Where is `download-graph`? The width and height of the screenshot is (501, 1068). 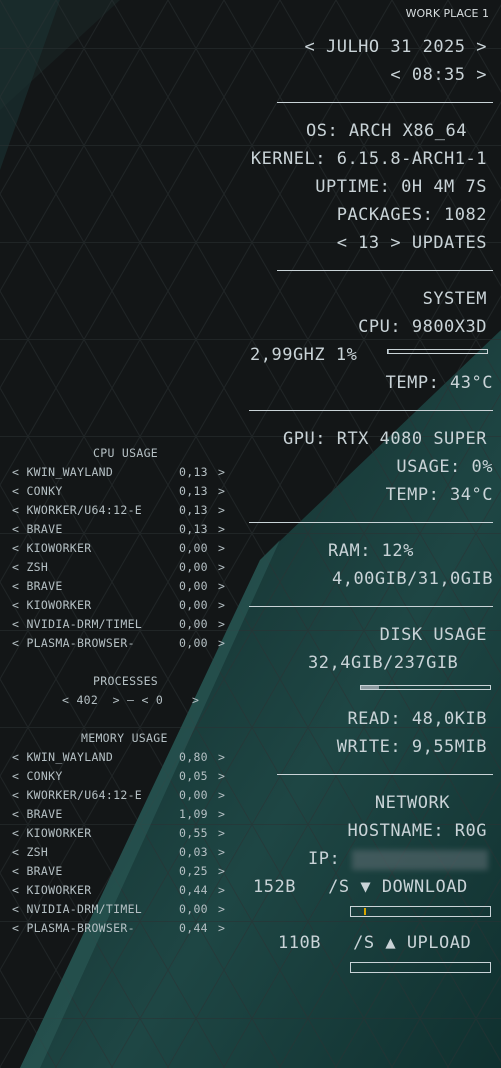
download-graph is located at coordinates (420, 911).